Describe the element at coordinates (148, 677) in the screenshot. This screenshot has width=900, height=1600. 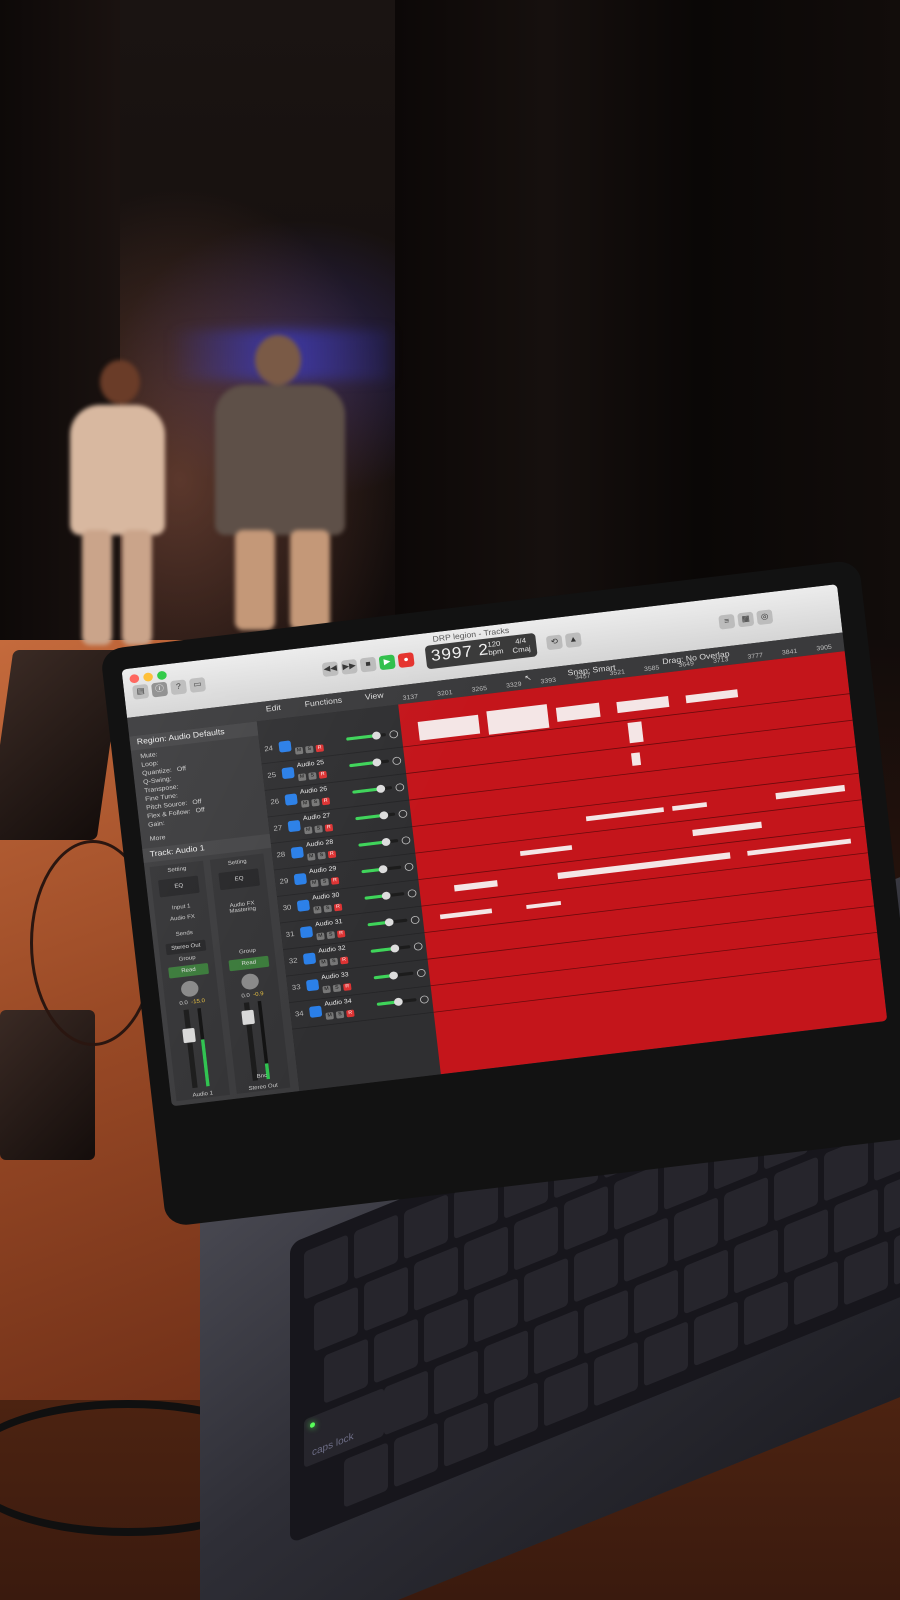
I see `minimize-window-button` at that location.